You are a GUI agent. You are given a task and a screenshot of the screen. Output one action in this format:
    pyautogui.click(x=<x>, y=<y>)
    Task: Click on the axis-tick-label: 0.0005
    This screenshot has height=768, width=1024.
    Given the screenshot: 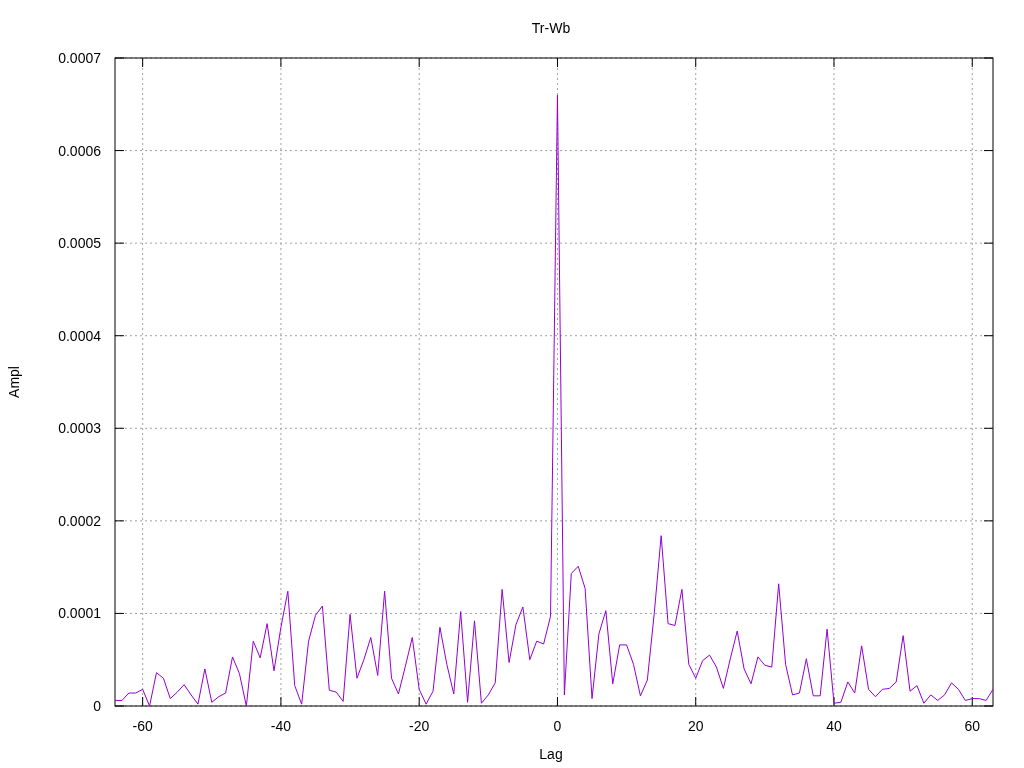 What is the action you would take?
    pyautogui.click(x=79, y=243)
    